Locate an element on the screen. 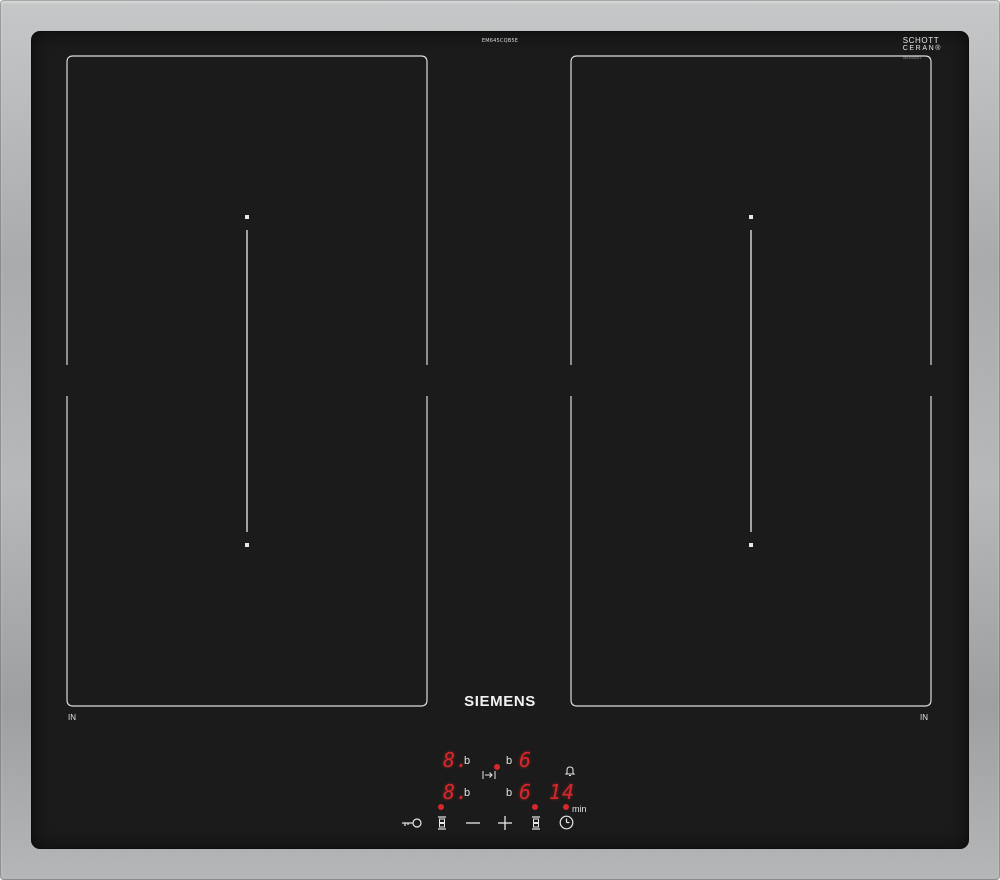 The image size is (1000, 880). minus-icon is located at coordinates (473, 823).